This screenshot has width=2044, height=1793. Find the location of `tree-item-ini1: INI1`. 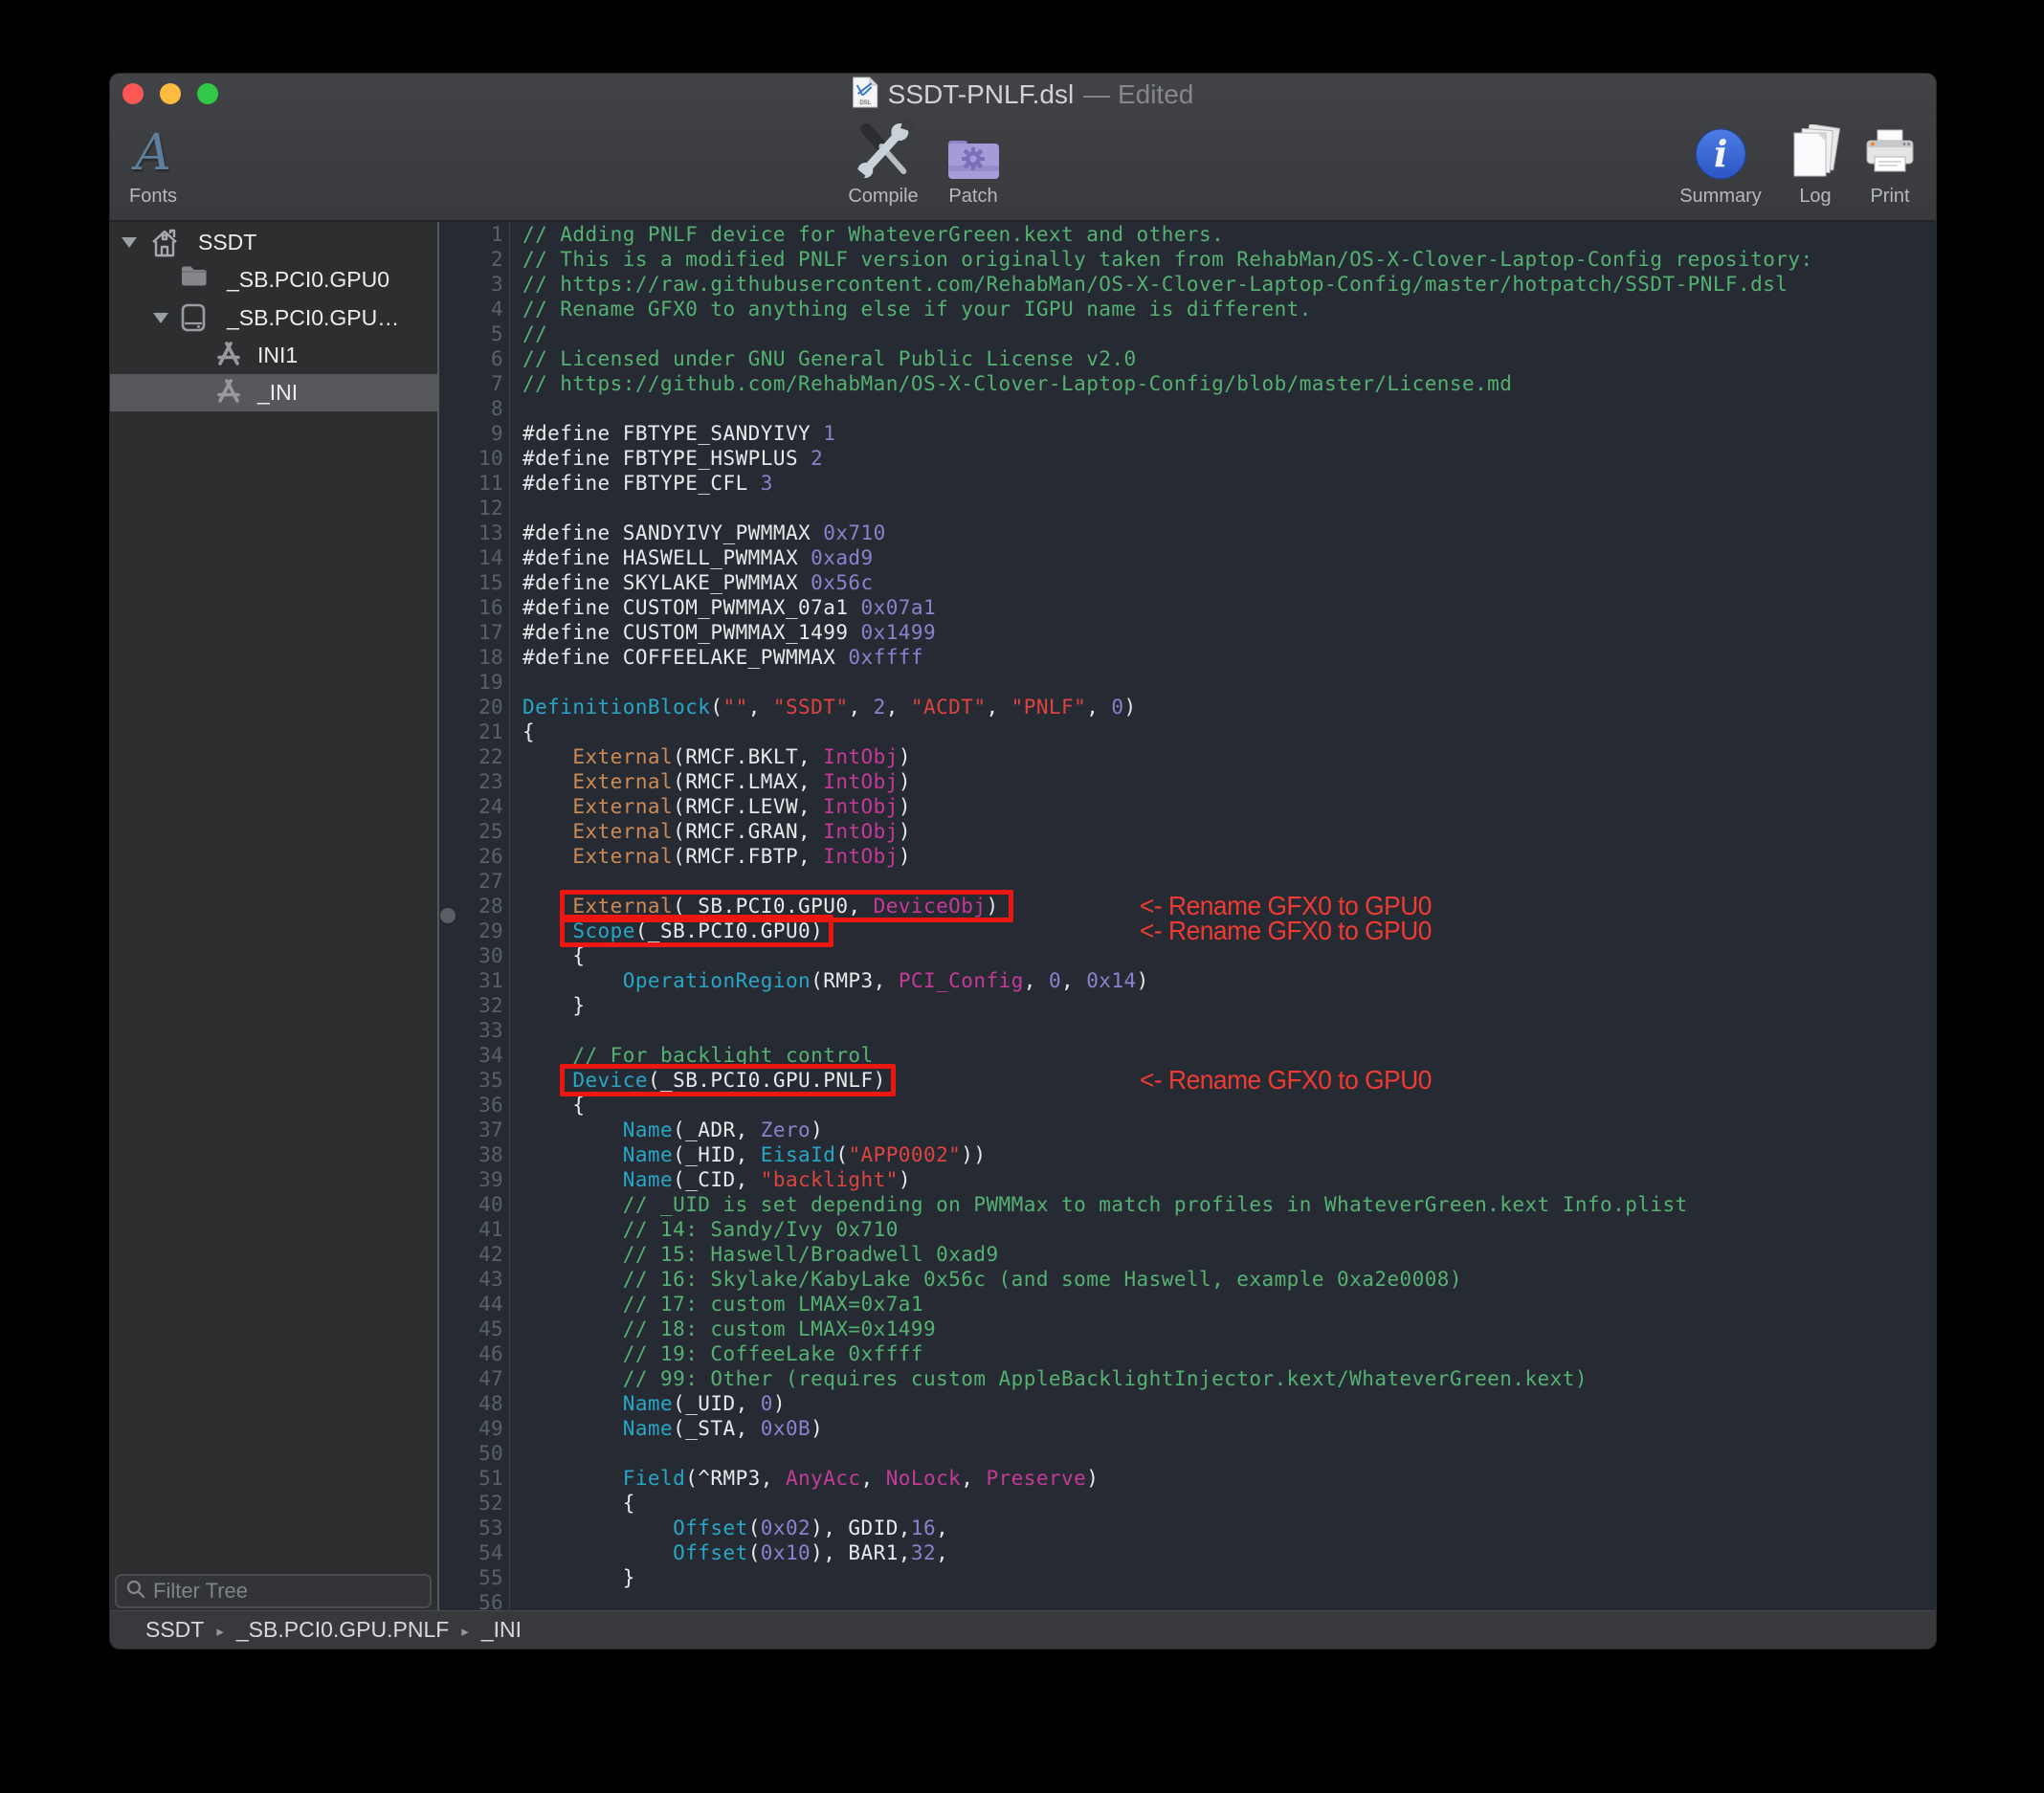

tree-item-ini1: INI1 is located at coordinates (274, 355).